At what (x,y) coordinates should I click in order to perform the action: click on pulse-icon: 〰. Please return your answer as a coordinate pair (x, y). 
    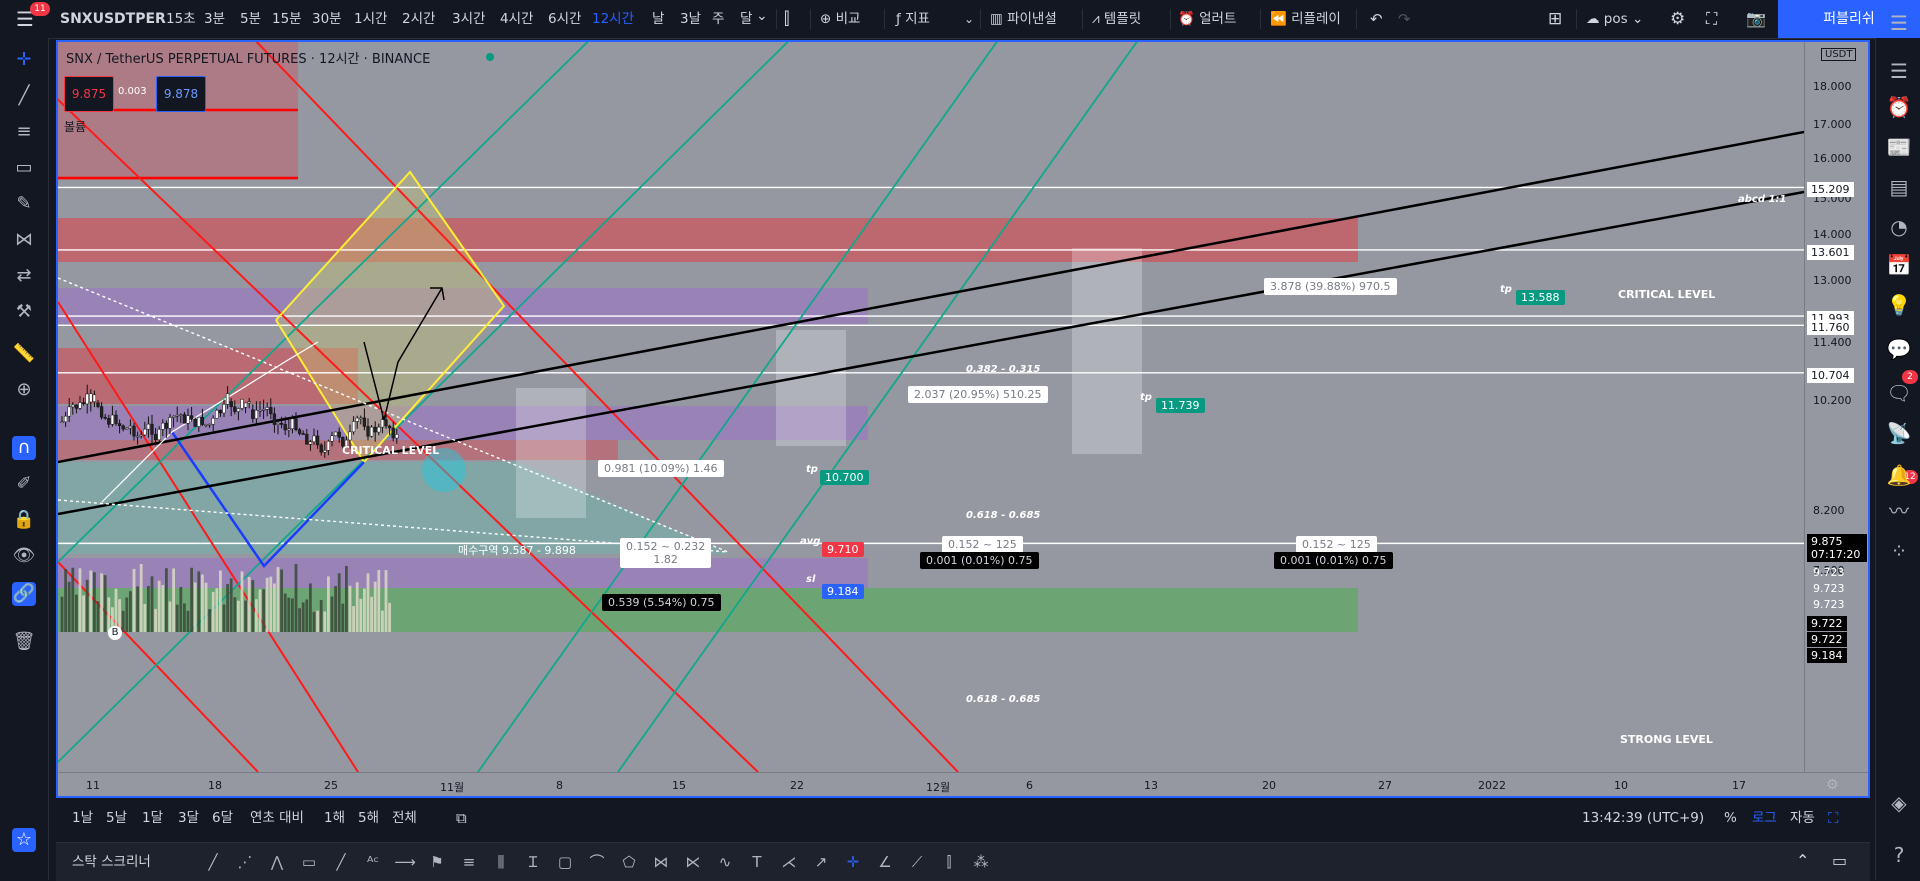
    Looking at the image, I should click on (1899, 511).